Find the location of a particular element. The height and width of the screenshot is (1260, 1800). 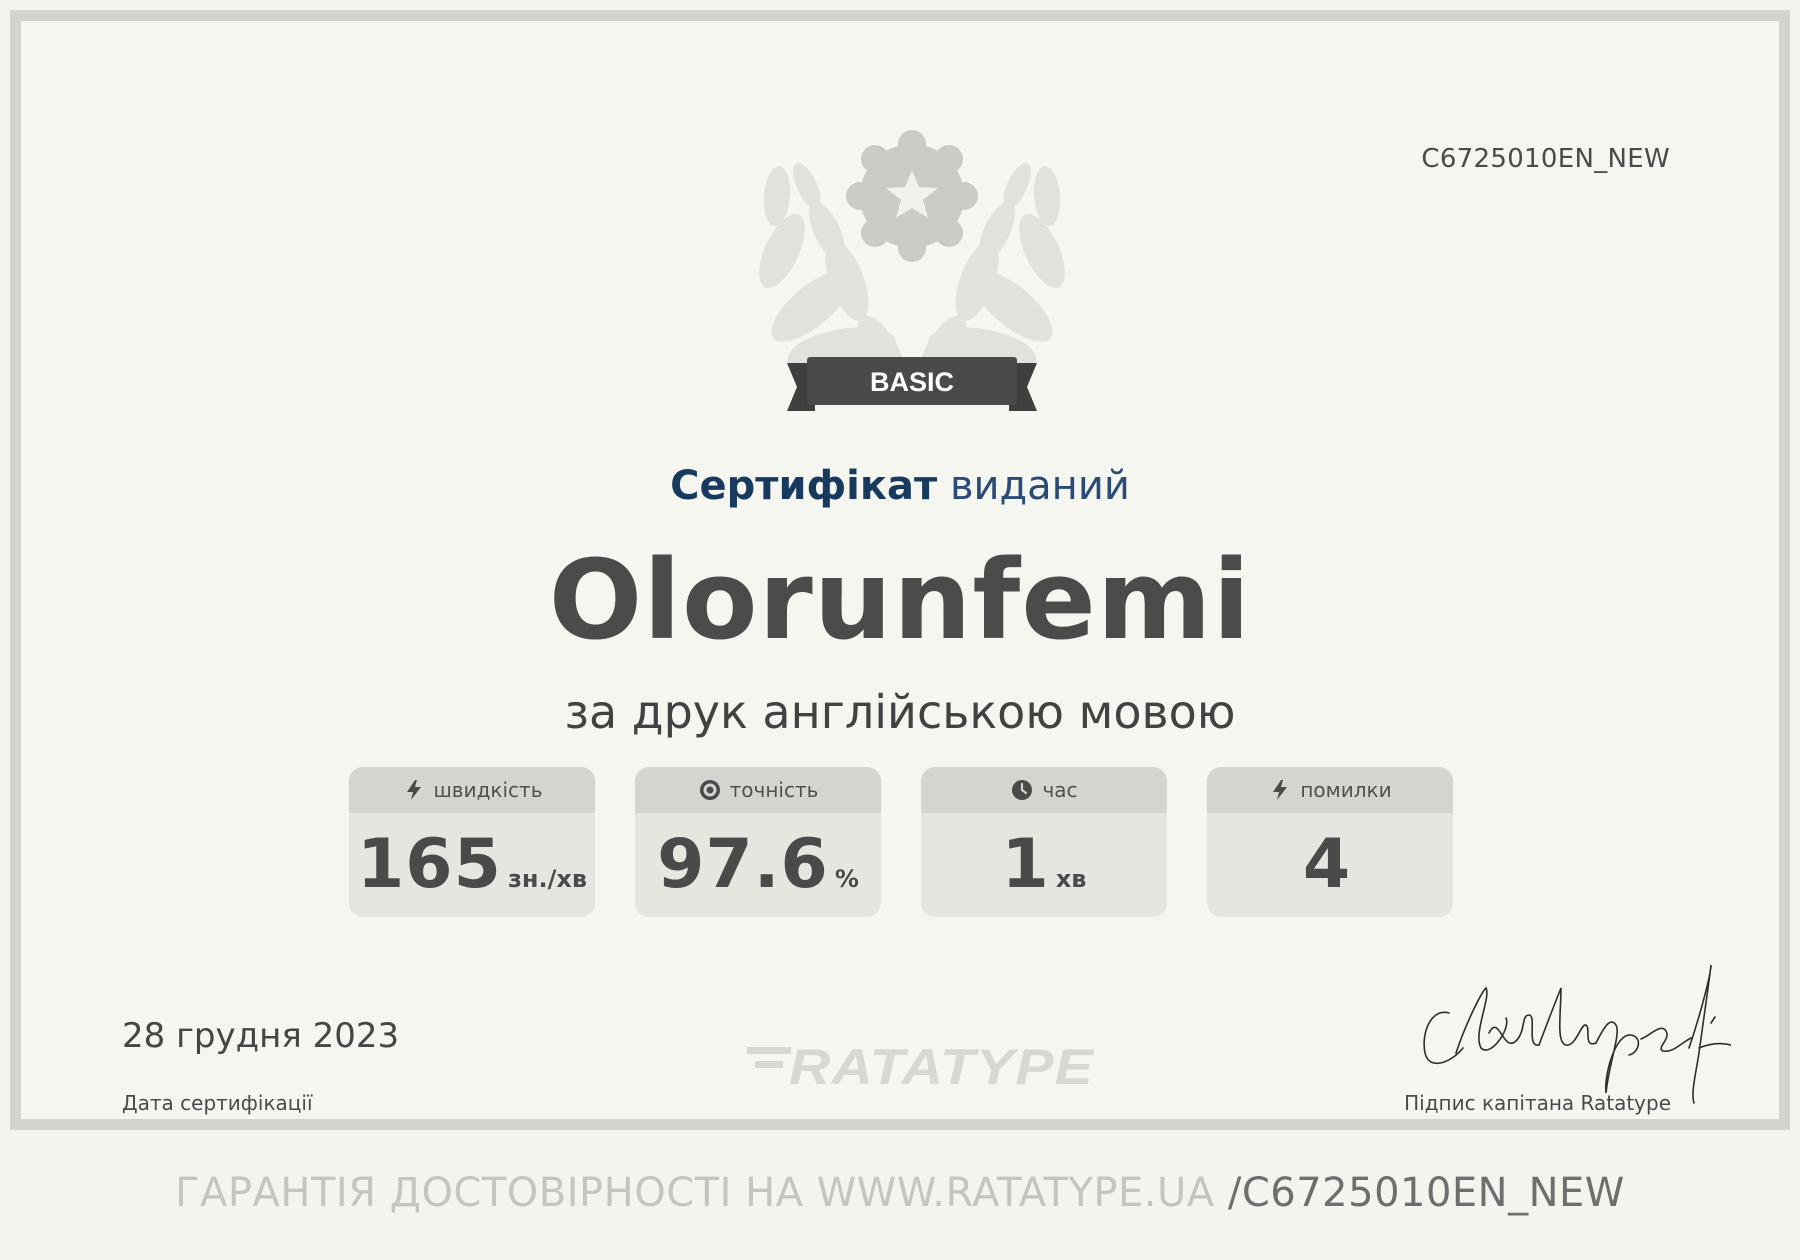

stat-accuracy: точність 97.6 % is located at coordinates (758, 842).